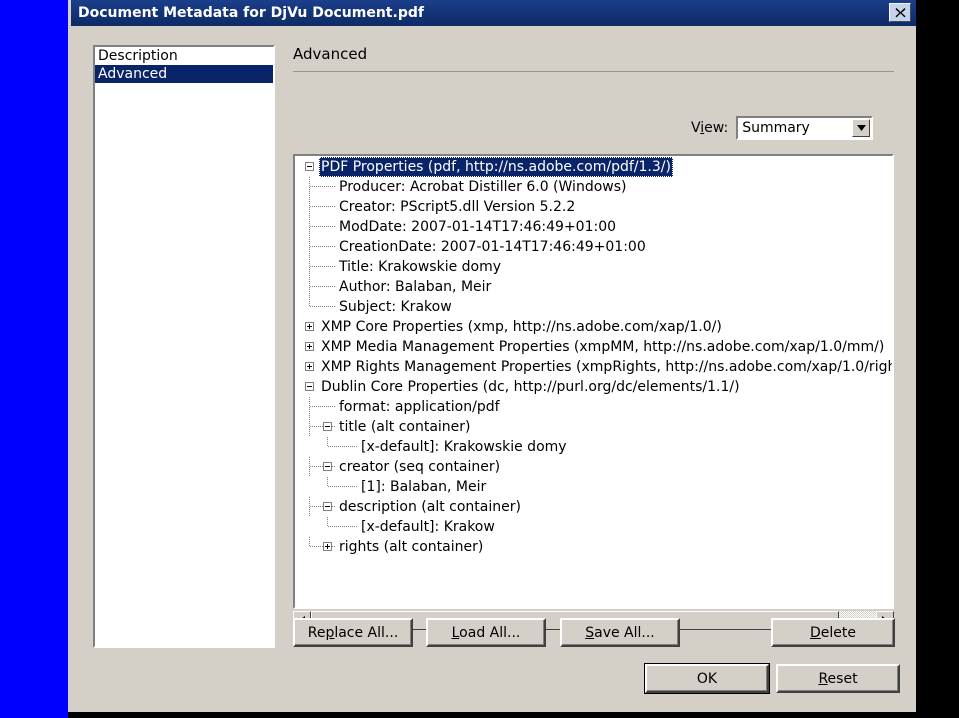  What do you see at coordinates (430, 507) in the screenshot?
I see `tree-row-label: description (alt container)` at bounding box center [430, 507].